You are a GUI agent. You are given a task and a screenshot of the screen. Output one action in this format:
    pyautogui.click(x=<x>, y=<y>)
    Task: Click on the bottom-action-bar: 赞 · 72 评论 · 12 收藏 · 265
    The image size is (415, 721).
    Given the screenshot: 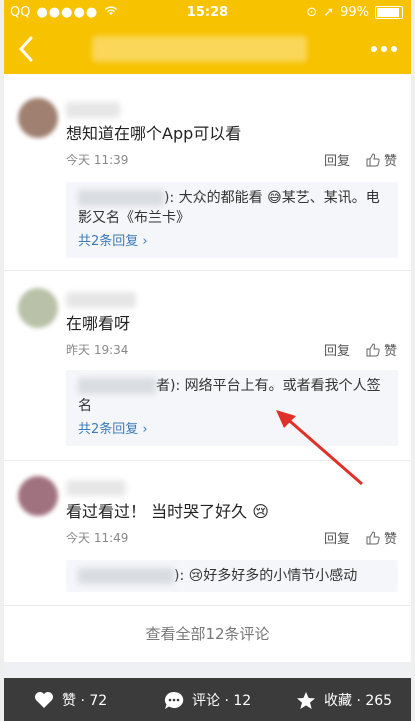 What is the action you would take?
    pyautogui.click(x=207, y=699)
    